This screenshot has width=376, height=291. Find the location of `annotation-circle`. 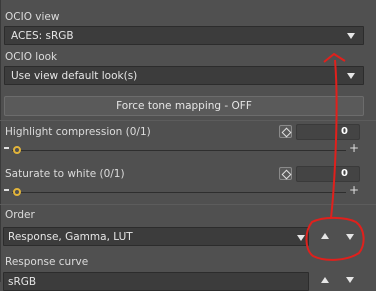

annotation-circle is located at coordinates (335, 238).